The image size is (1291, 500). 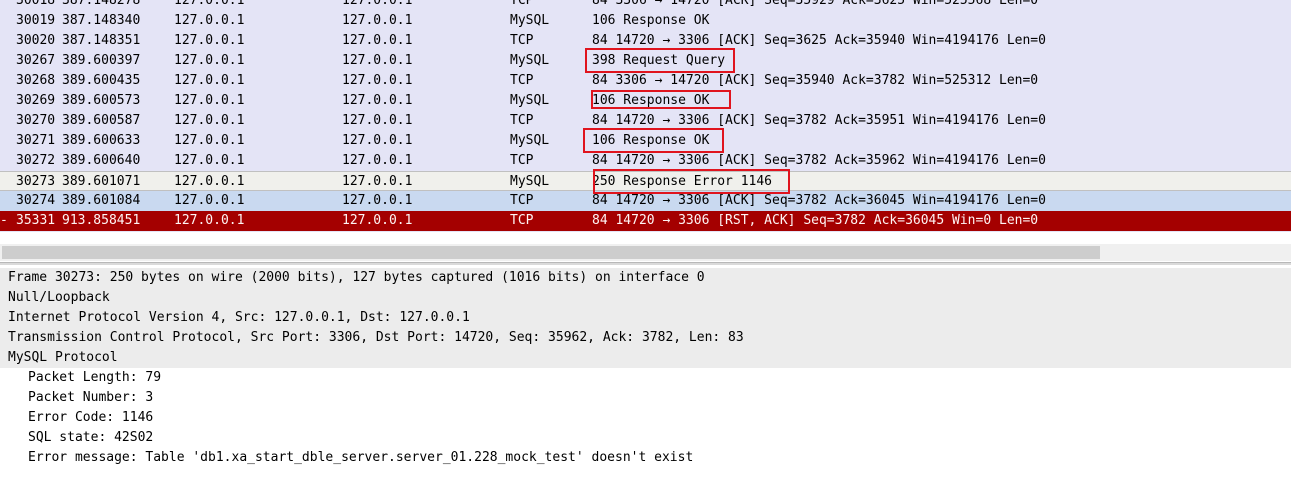 What do you see at coordinates (659, 60) in the screenshot?
I see `packet-info: 398 Request Query` at bounding box center [659, 60].